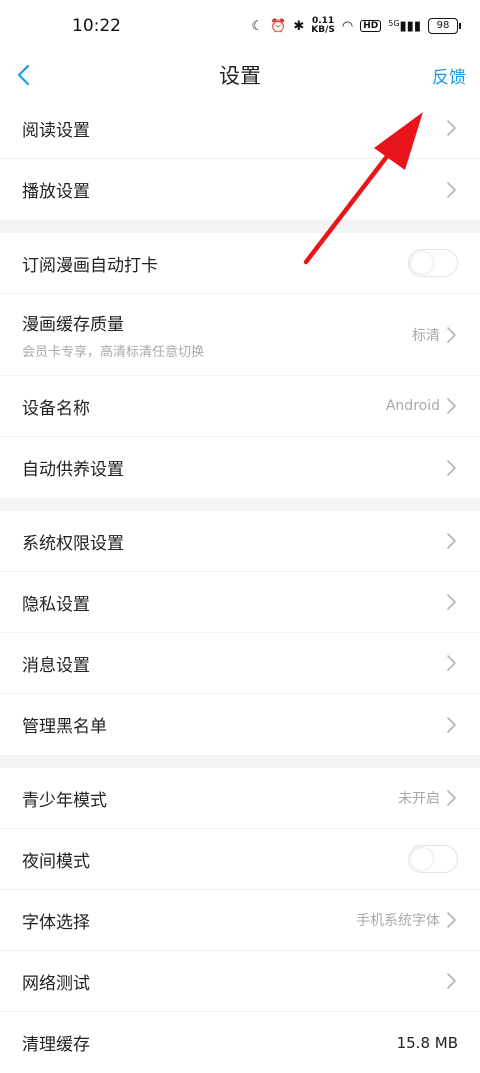 The image size is (480, 1073). What do you see at coordinates (240, 602) in the screenshot?
I see `settings-row: 隐私设置` at bounding box center [240, 602].